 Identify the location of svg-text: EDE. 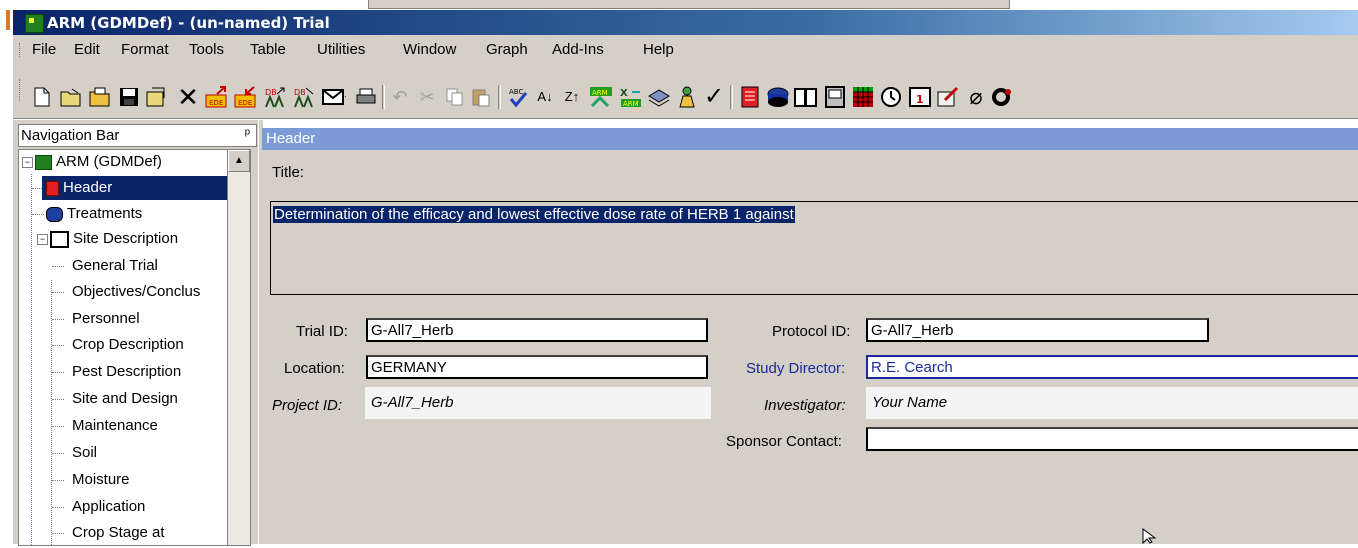
(245, 103).